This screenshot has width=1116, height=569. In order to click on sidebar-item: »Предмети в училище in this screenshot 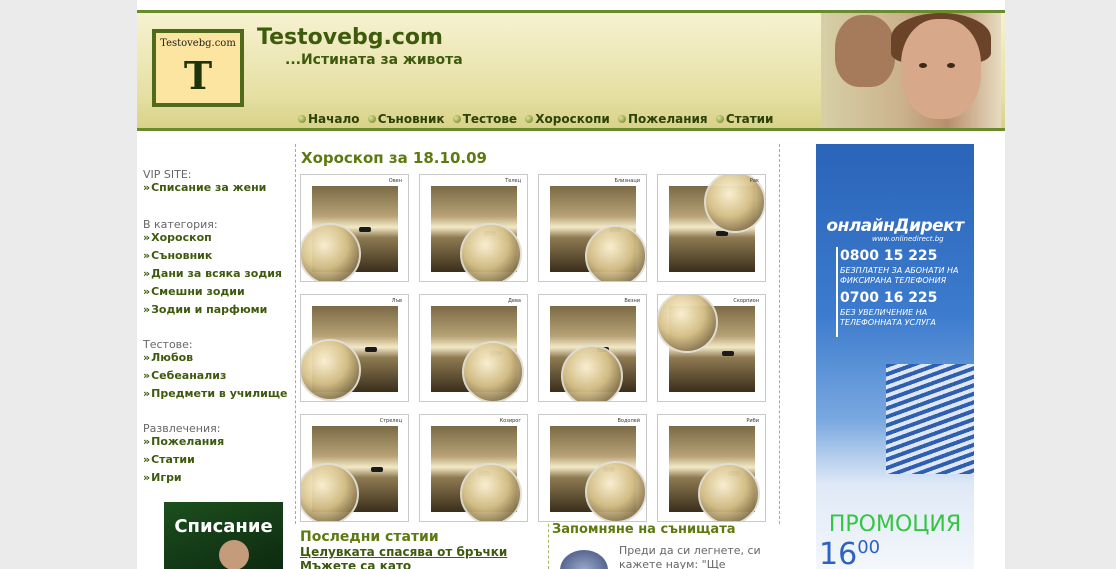, I will do `click(215, 393)`.